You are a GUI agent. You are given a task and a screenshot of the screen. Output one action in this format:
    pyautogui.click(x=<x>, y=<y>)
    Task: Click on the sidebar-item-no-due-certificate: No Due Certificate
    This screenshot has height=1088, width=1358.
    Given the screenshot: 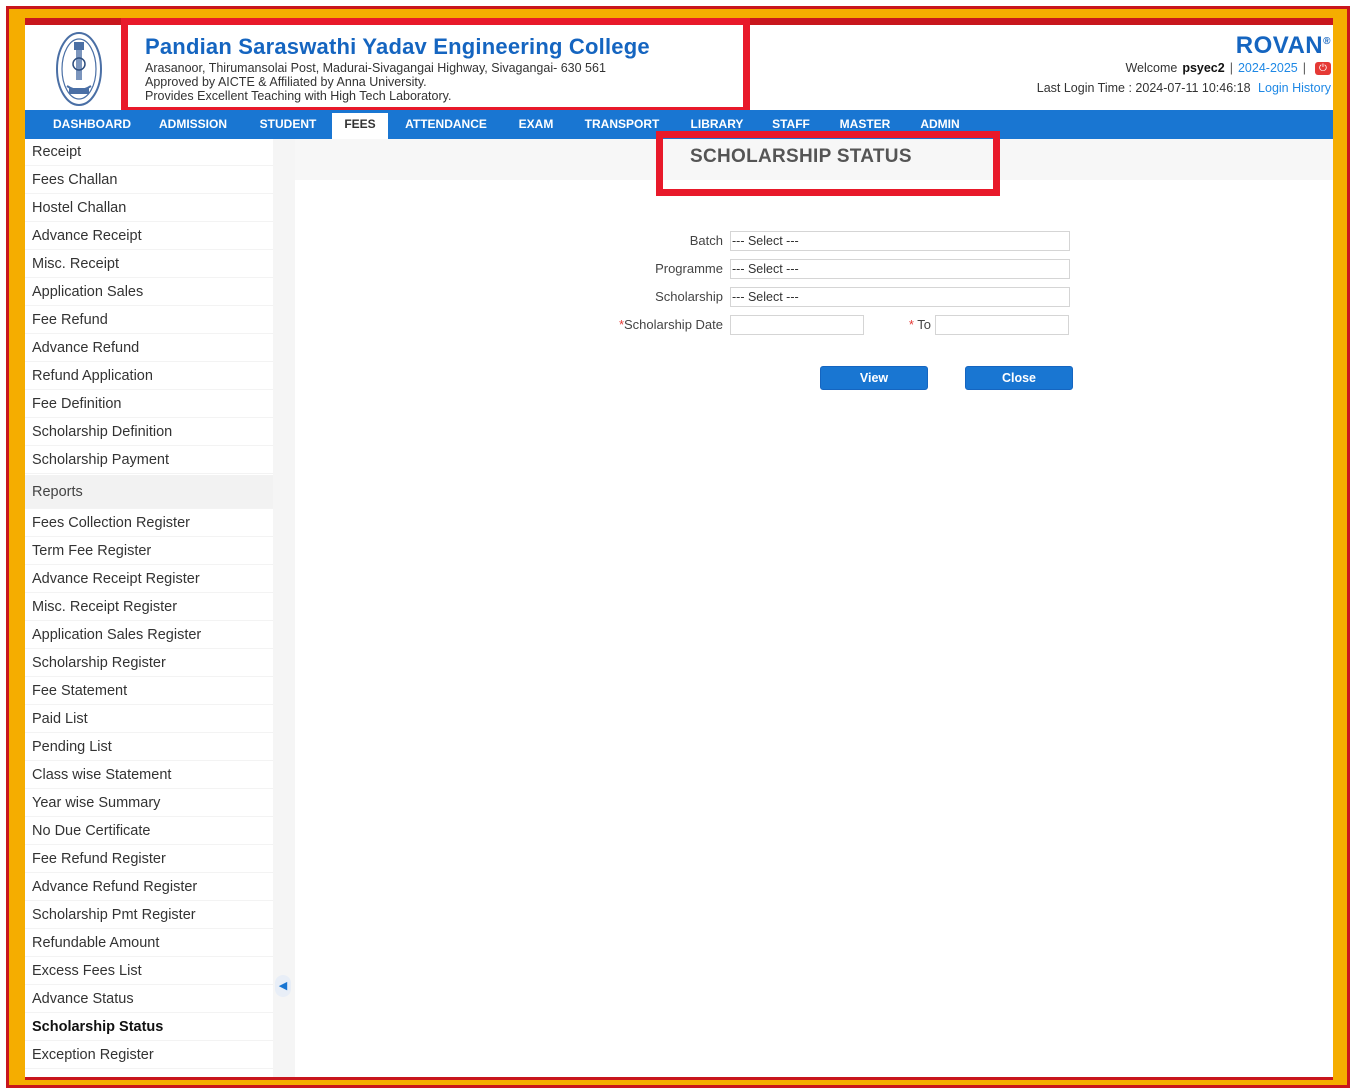 What is the action you would take?
    pyautogui.click(x=149, y=831)
    